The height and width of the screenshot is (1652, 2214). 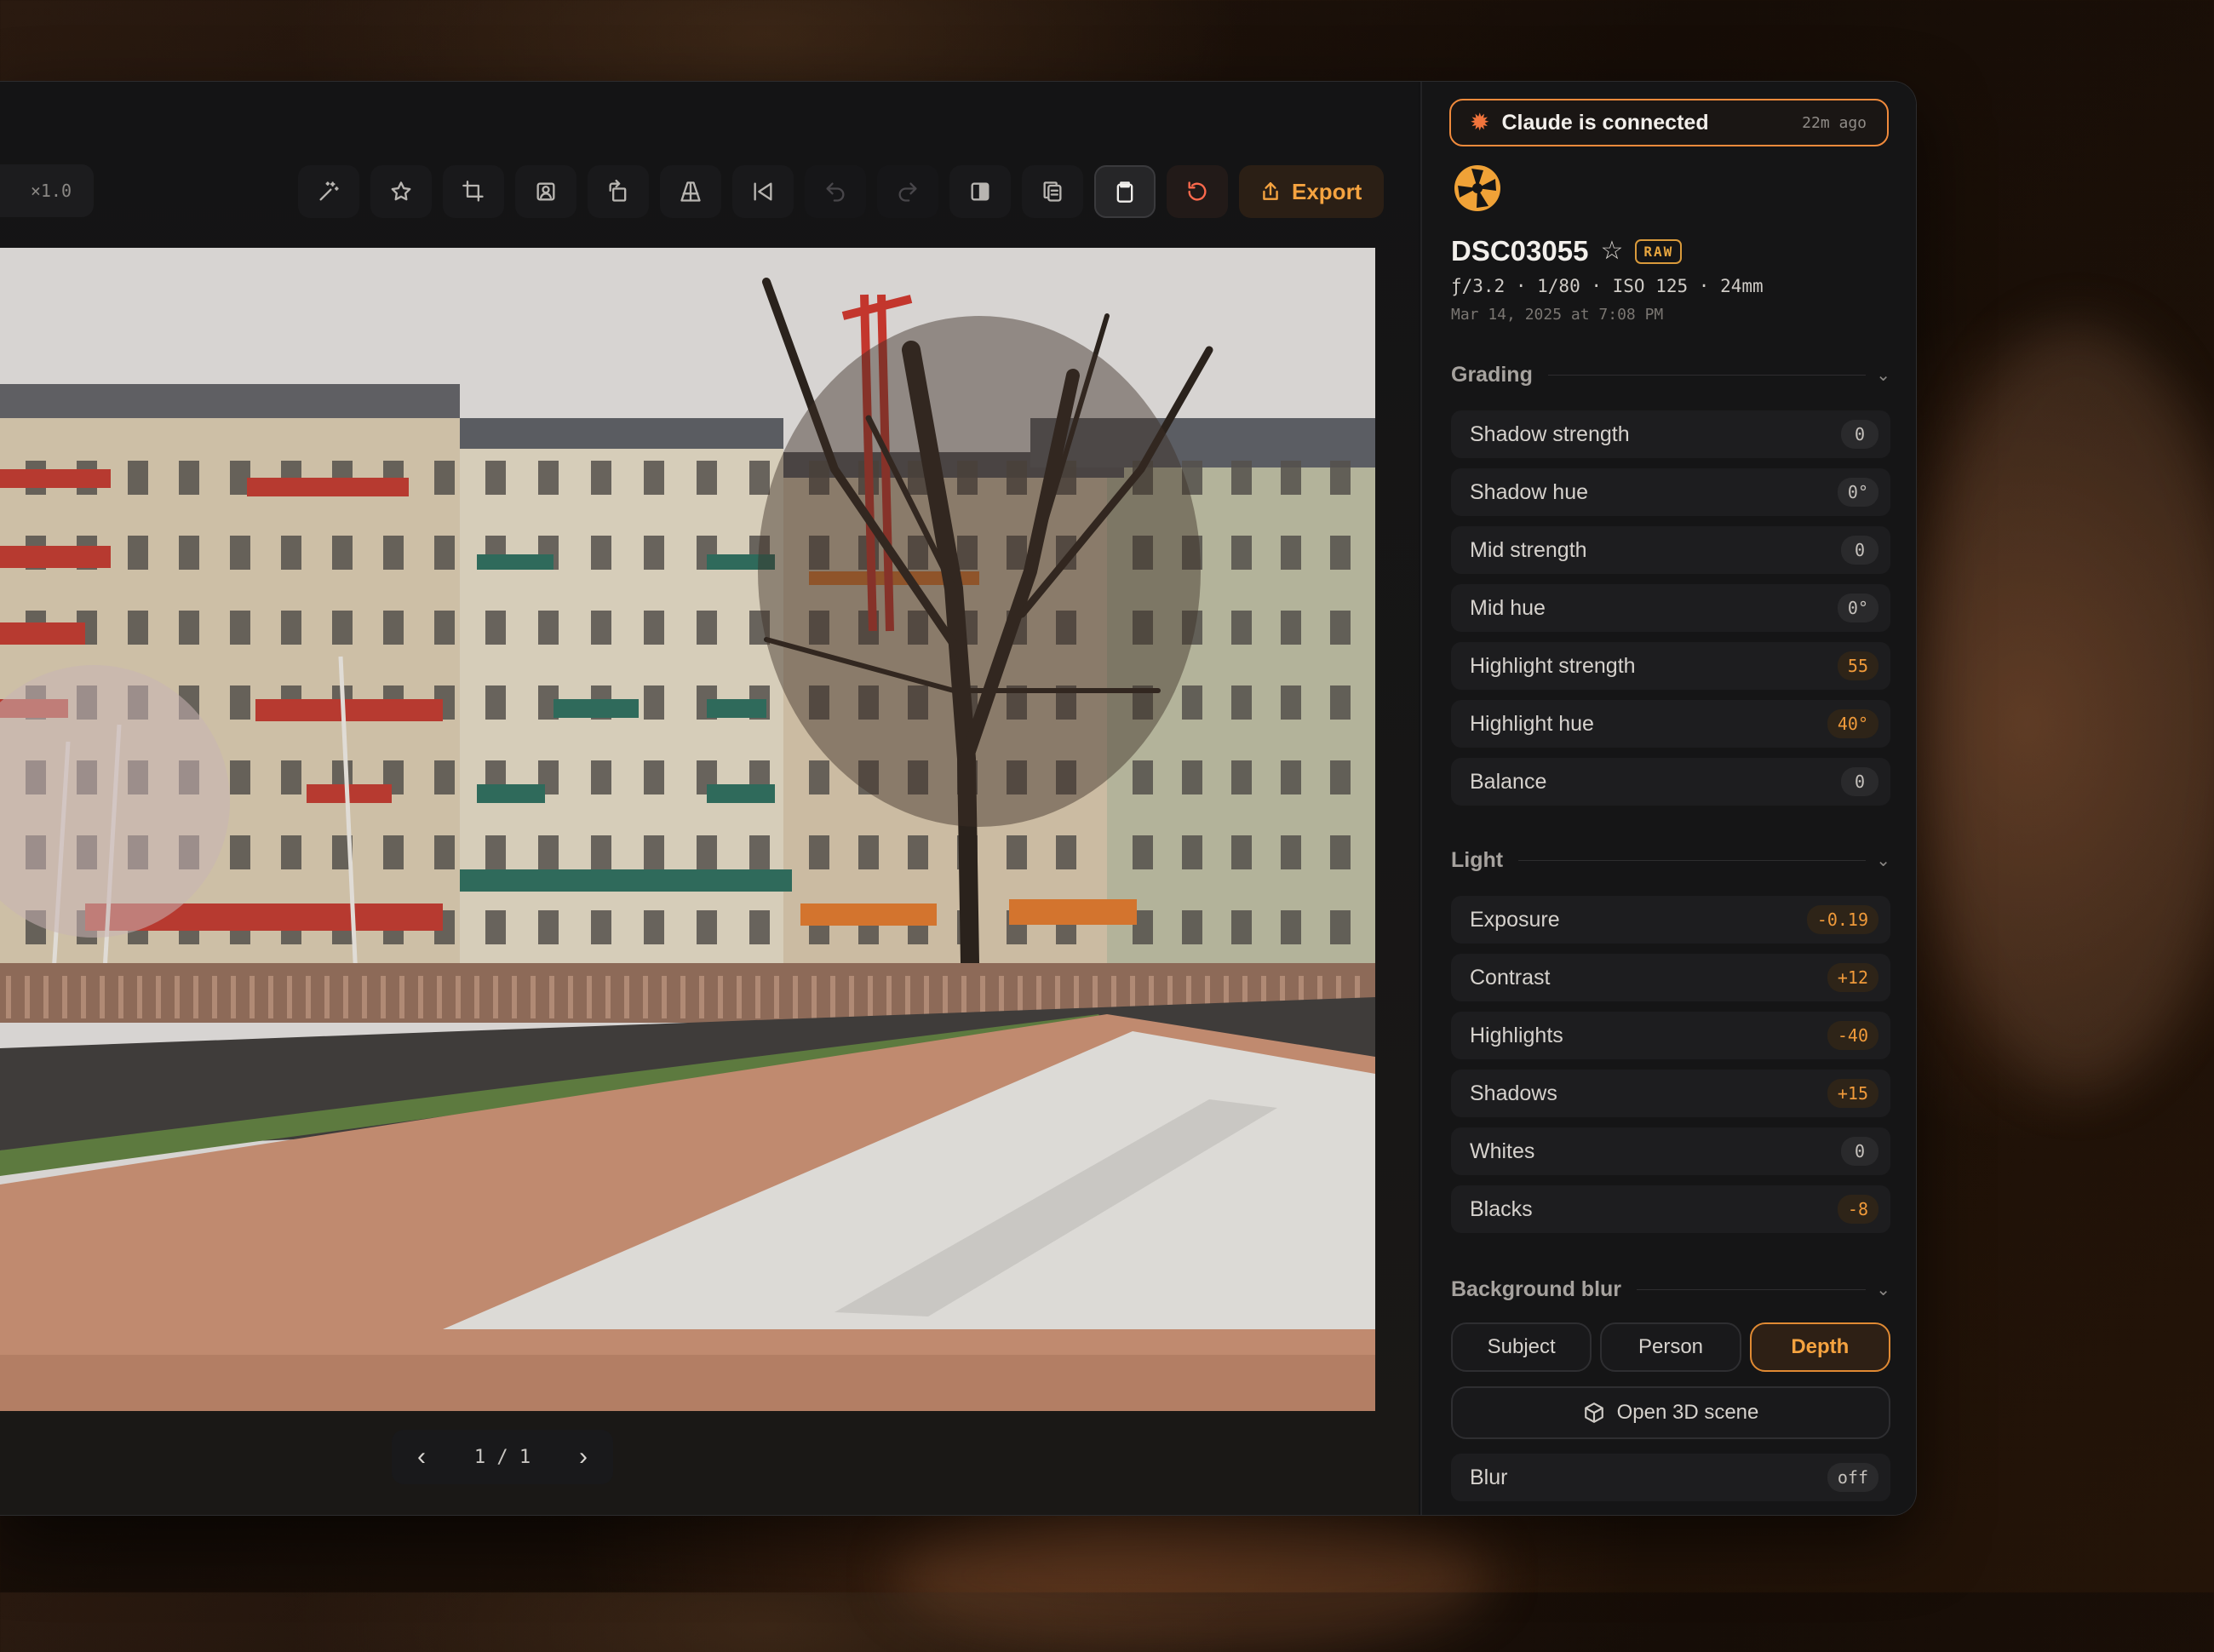 I want to click on grading-section-header: Grading ⌄, so click(x=1671, y=375).